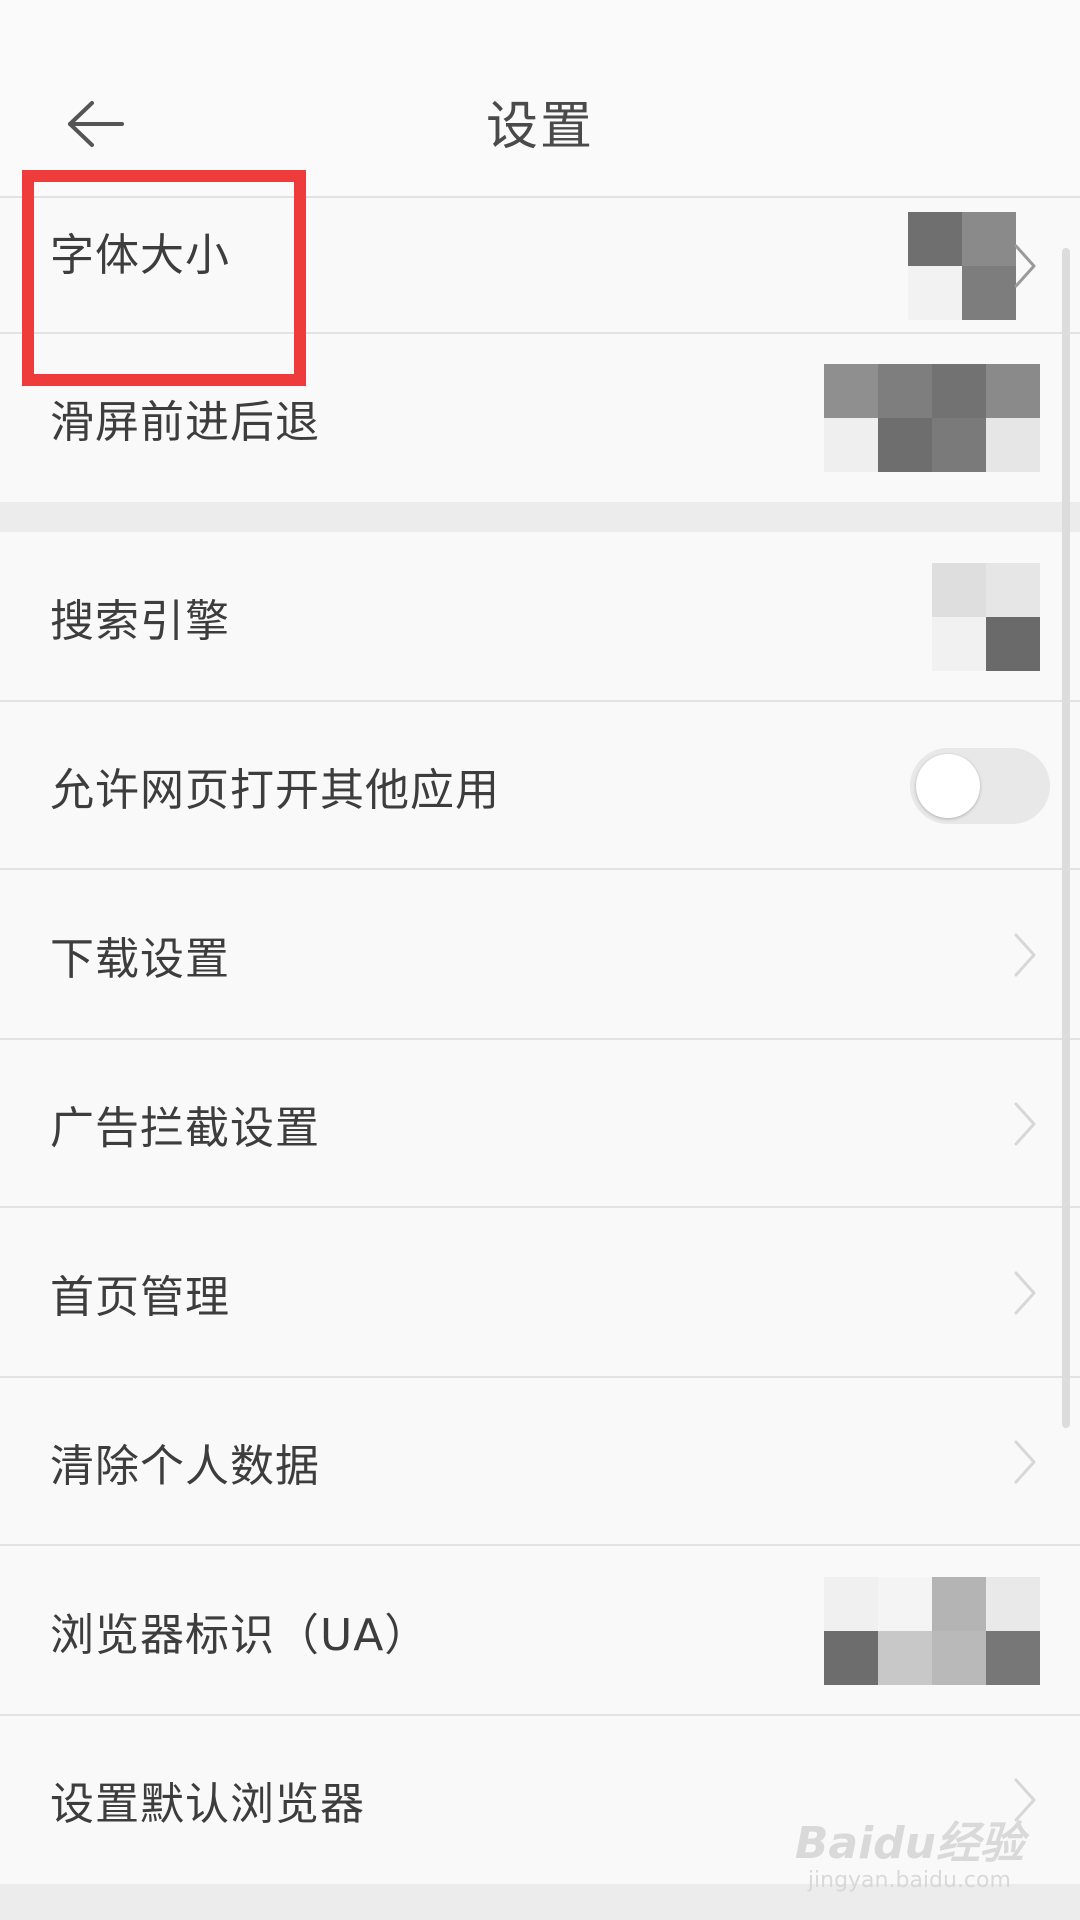 The image size is (1080, 1920). Describe the element at coordinates (140, 621) in the screenshot. I see `setting-label: 搜索引擎` at that location.